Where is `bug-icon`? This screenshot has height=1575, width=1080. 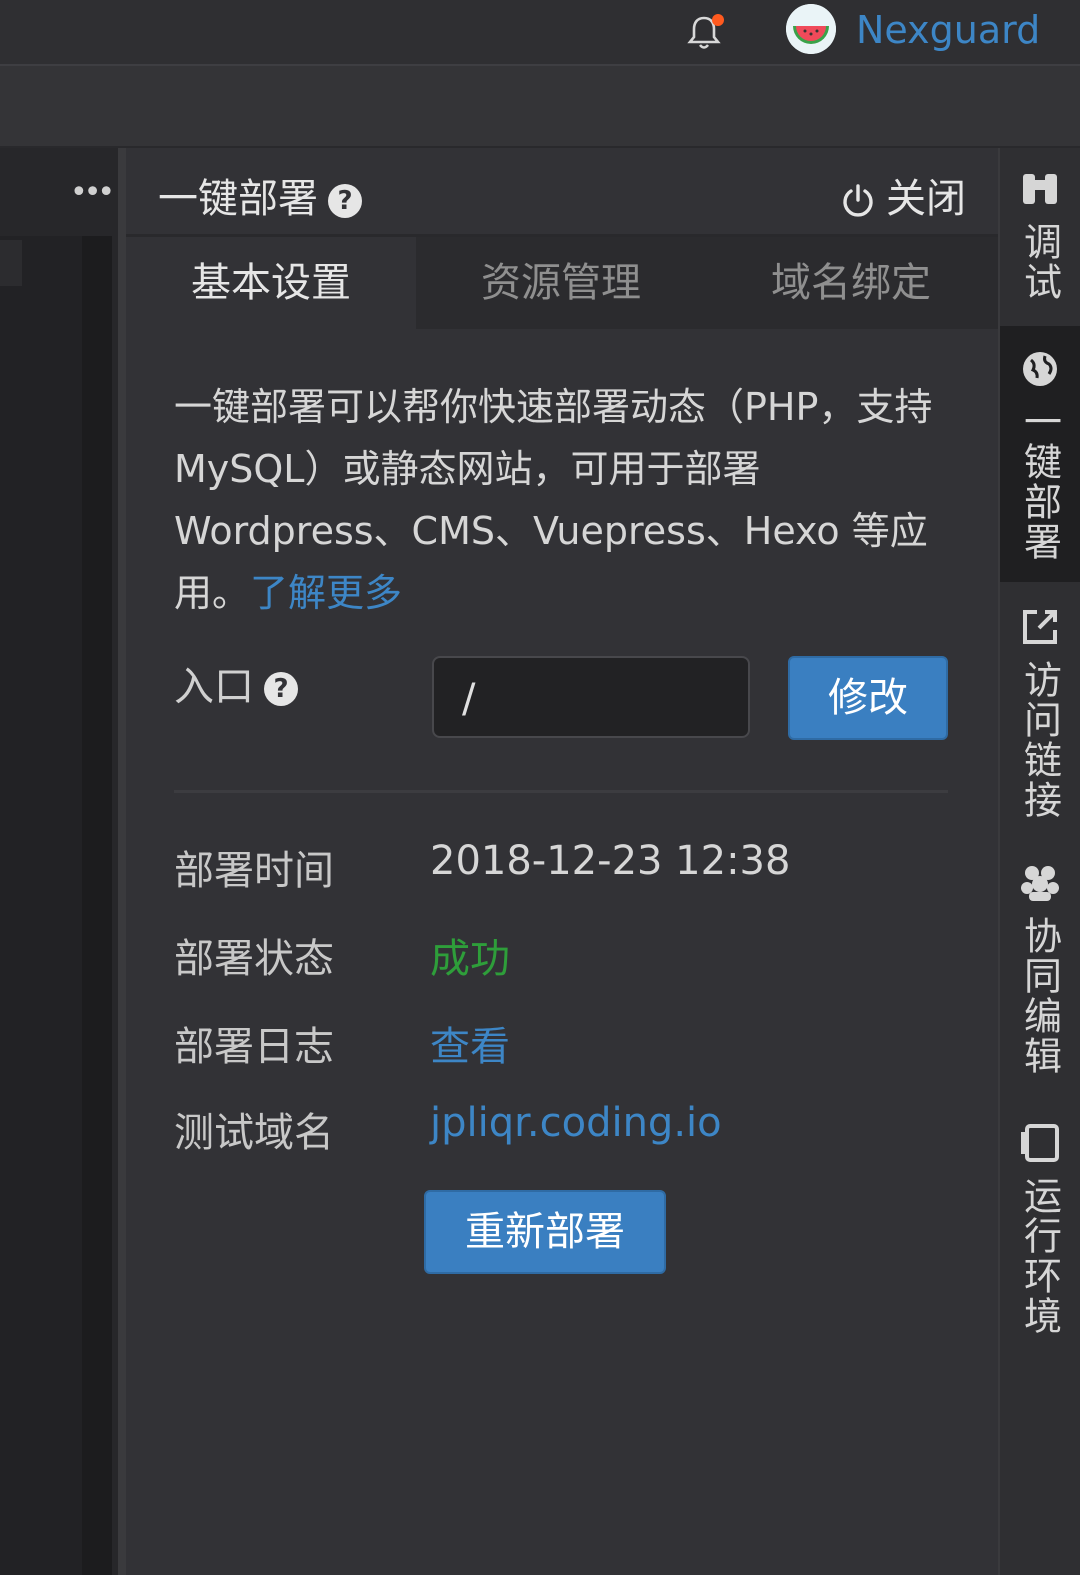 bug-icon is located at coordinates (1040, 189).